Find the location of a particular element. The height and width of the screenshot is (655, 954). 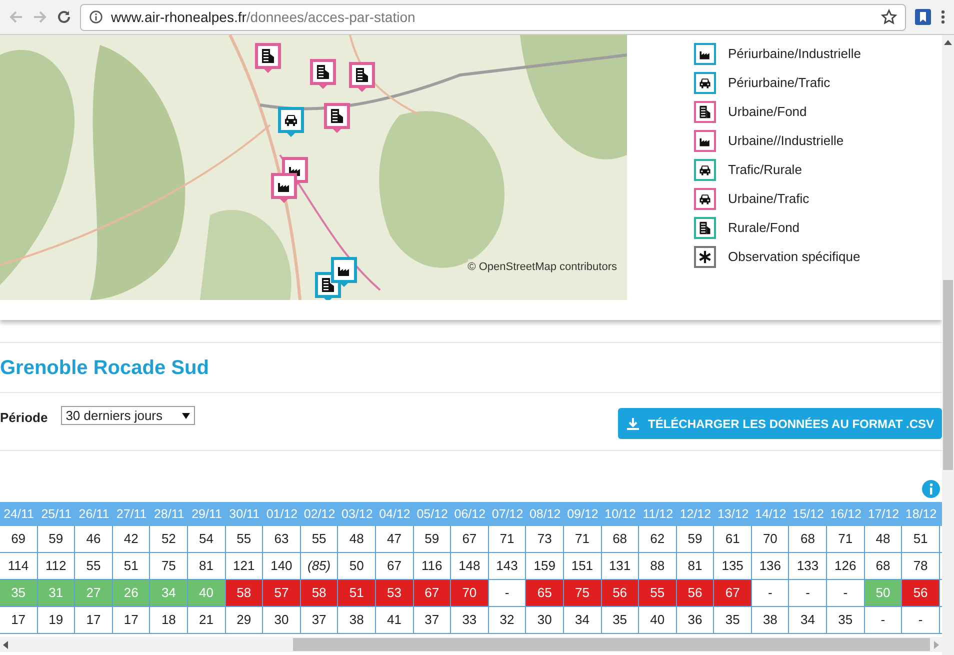

table-cell: 136 is located at coordinates (771, 566).